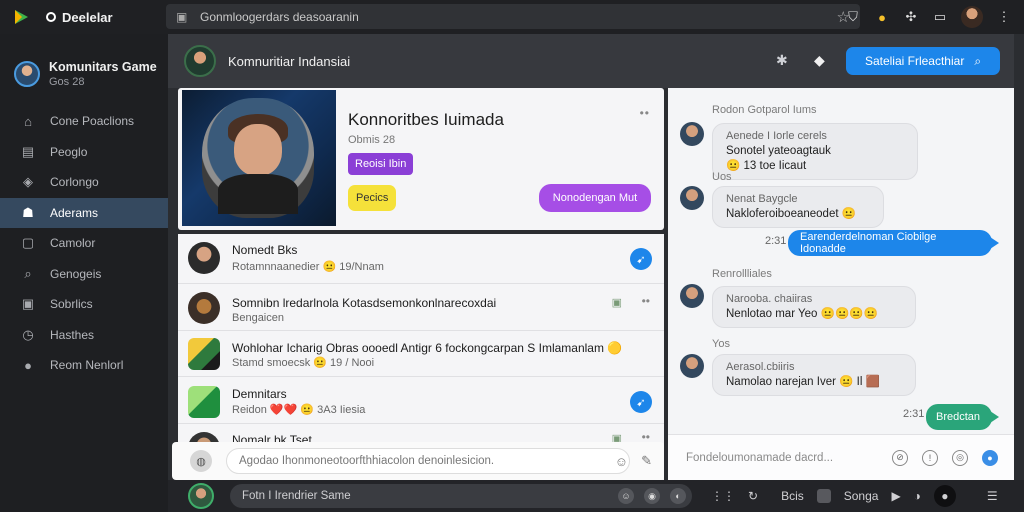 Image resolution: width=1024 pixels, height=512 pixels. I want to click on url-text: Gonmloogerdars deasoaranin, so click(279, 16).